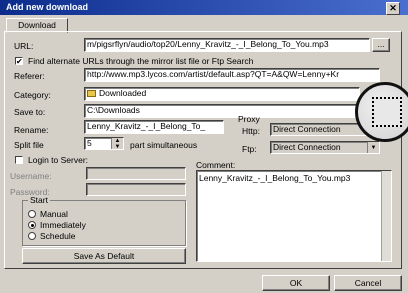 This screenshot has width=408, height=293. I want to click on chevron-down-icon: ▼, so click(373, 147).